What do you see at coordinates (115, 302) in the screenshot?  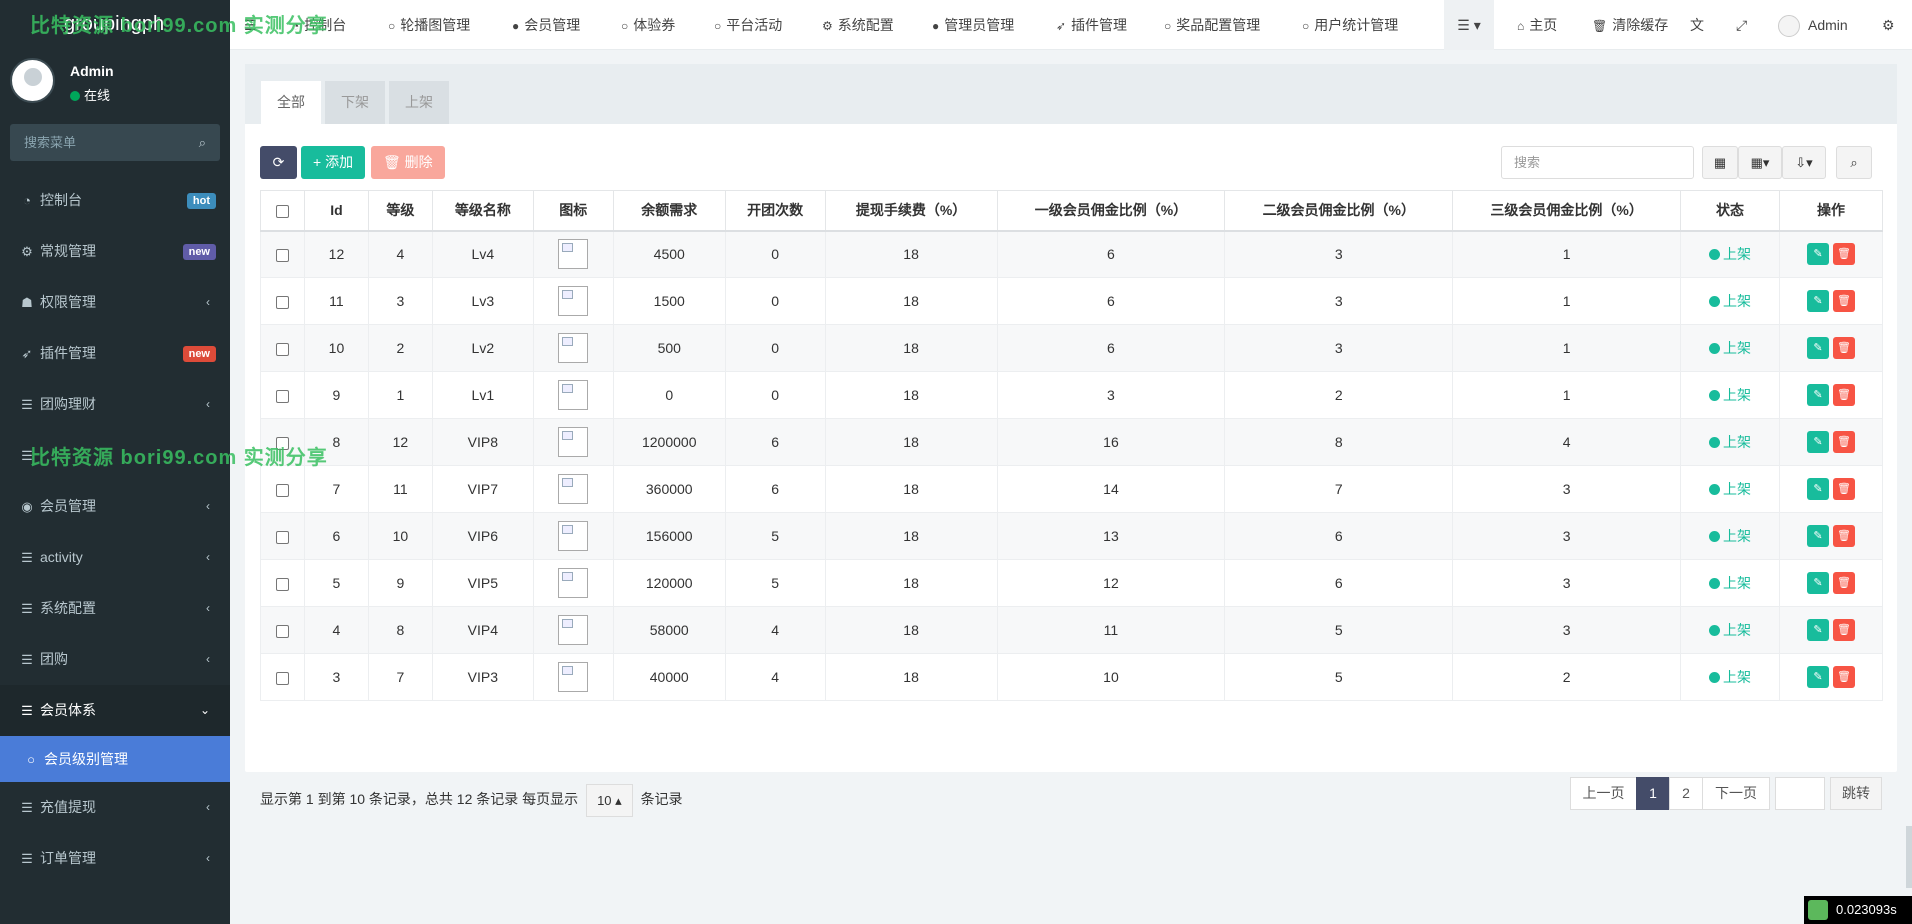 I see `sidebar-item-auth: ☗ 权限管理 ‹` at bounding box center [115, 302].